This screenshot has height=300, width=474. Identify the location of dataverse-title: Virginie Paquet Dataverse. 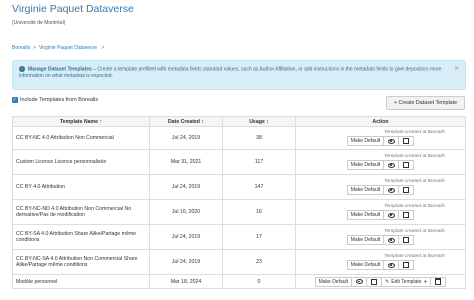
(73, 9).